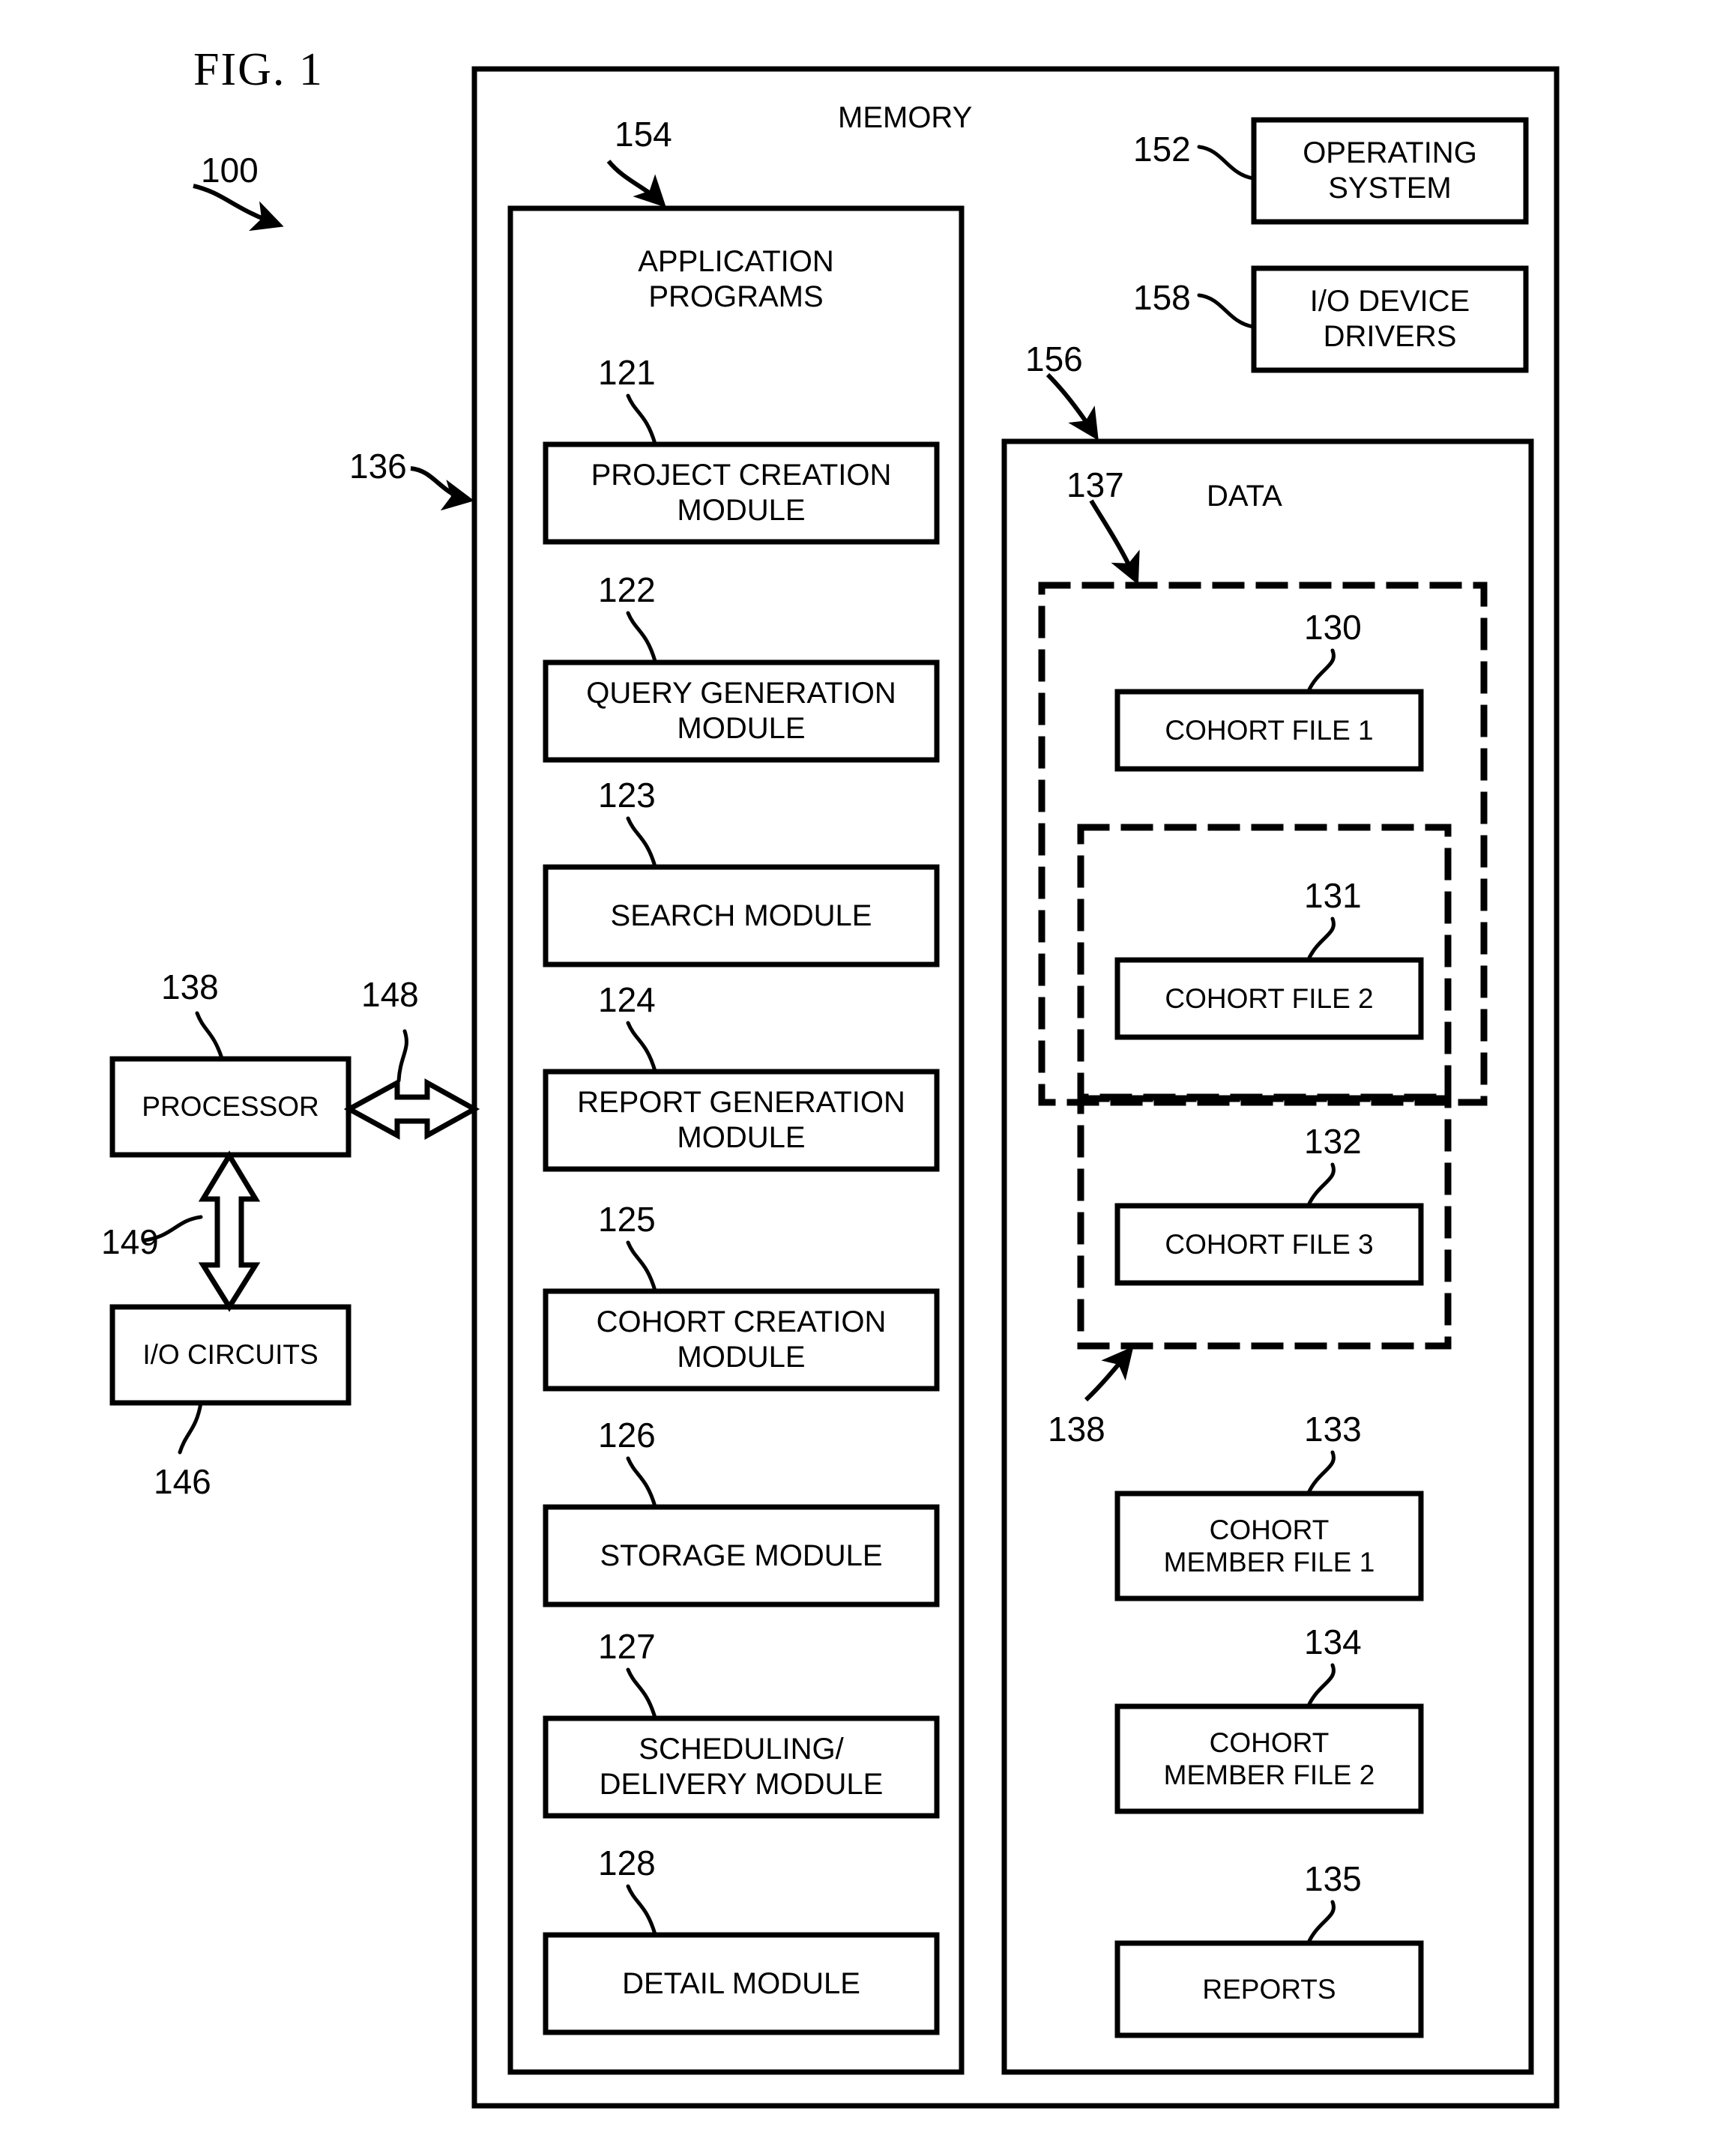 Image resolution: width=1720 pixels, height=2156 pixels. Describe the element at coordinates (230, 1355) in the screenshot. I see `io-circuits-box: I/O CIRCUITS` at that location.